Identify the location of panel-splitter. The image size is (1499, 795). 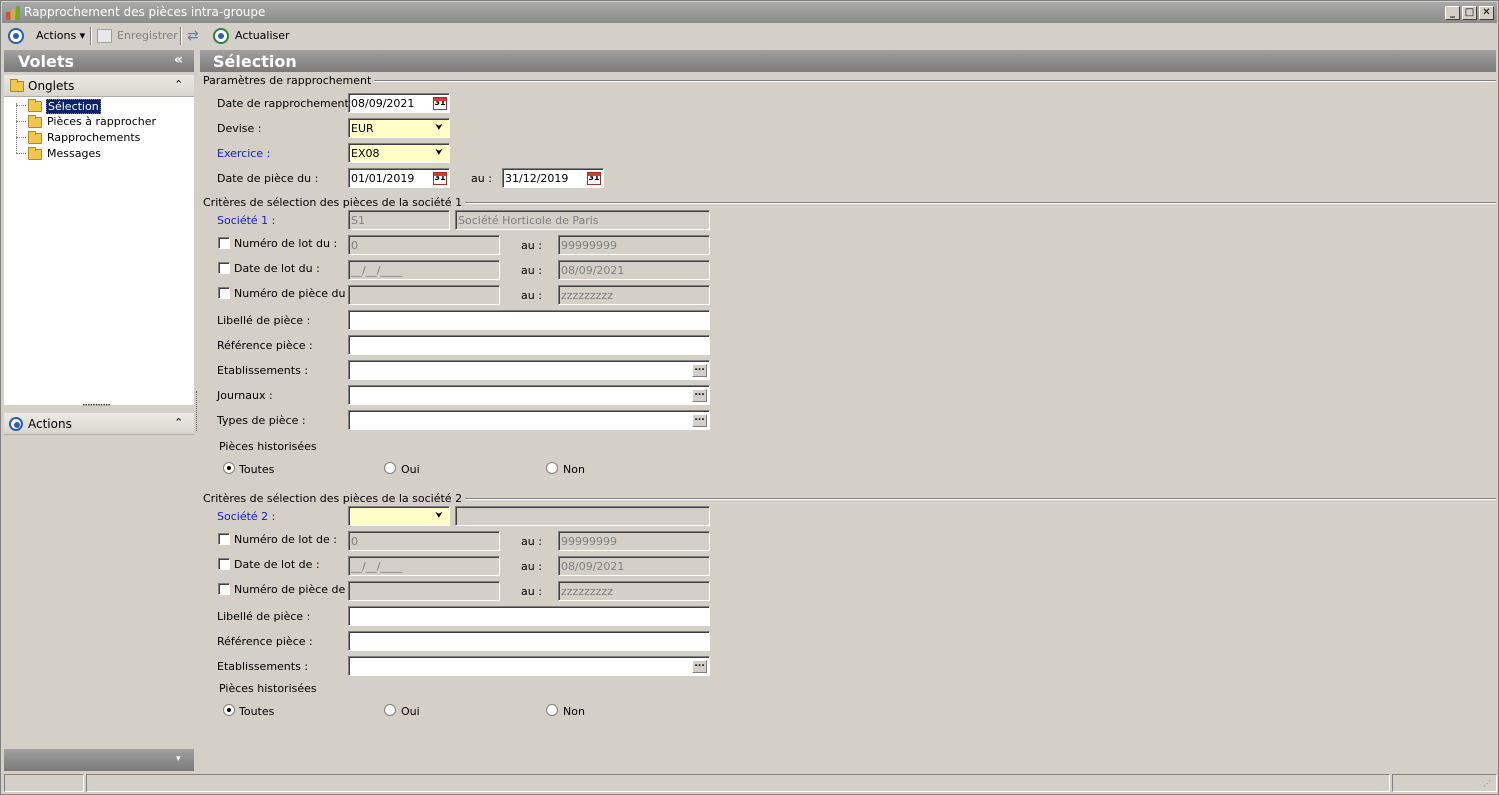
(196, 411).